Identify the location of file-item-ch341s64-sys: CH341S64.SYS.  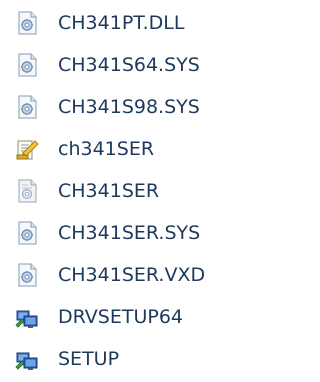
(127, 65).